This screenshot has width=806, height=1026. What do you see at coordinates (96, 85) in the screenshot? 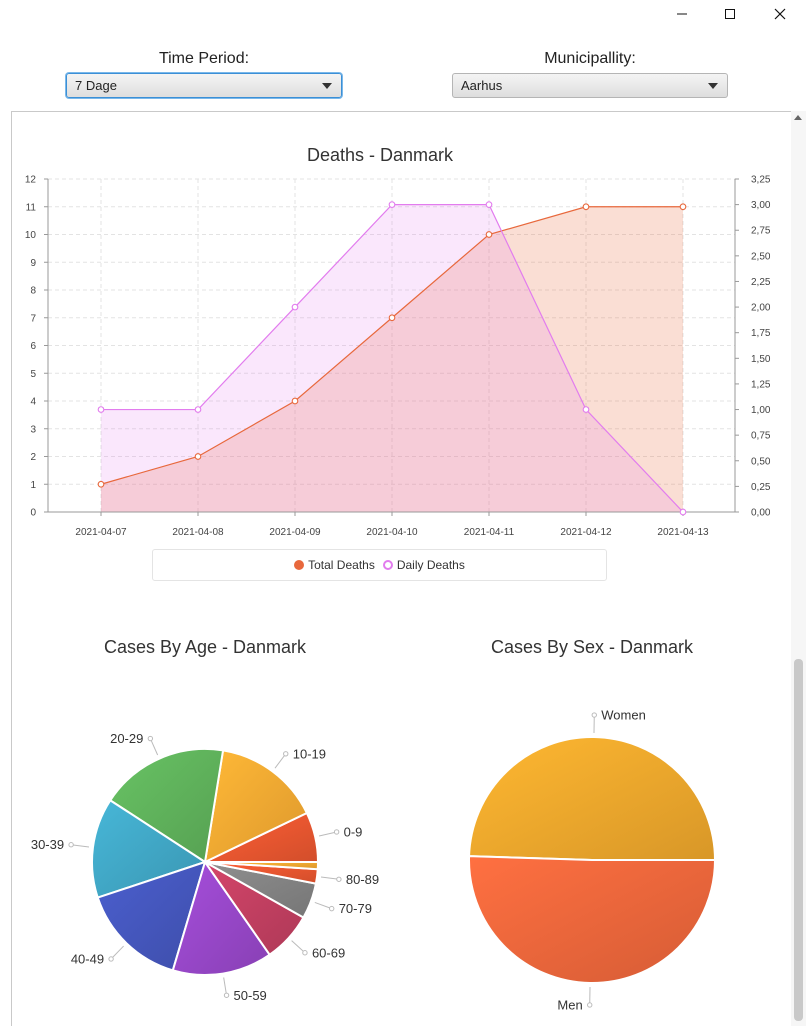
I see `time-period-value: 7 Dage` at bounding box center [96, 85].